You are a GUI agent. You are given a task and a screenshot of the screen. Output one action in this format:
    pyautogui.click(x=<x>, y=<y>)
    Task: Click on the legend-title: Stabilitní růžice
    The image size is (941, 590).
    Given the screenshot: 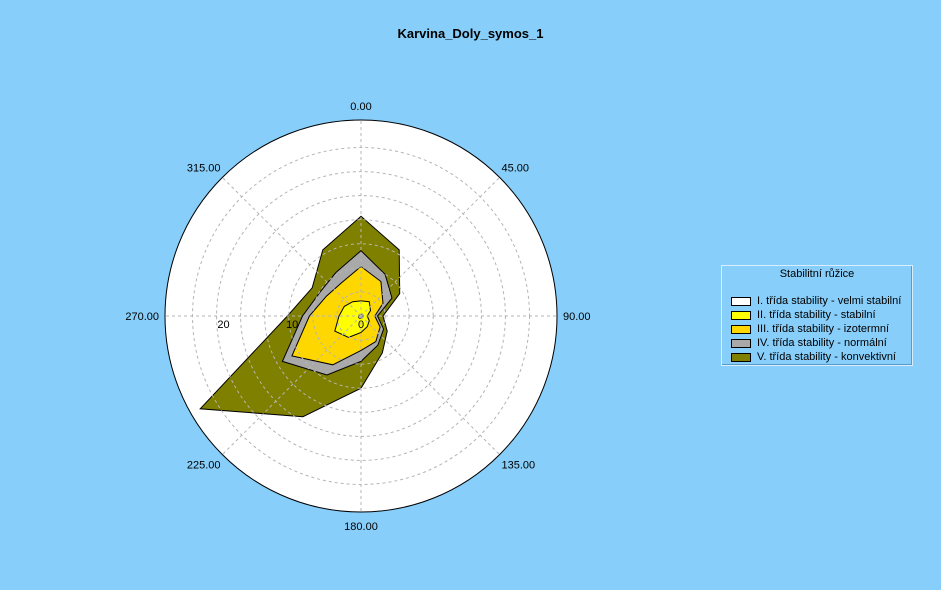 What is the action you would take?
    pyautogui.click(x=817, y=274)
    